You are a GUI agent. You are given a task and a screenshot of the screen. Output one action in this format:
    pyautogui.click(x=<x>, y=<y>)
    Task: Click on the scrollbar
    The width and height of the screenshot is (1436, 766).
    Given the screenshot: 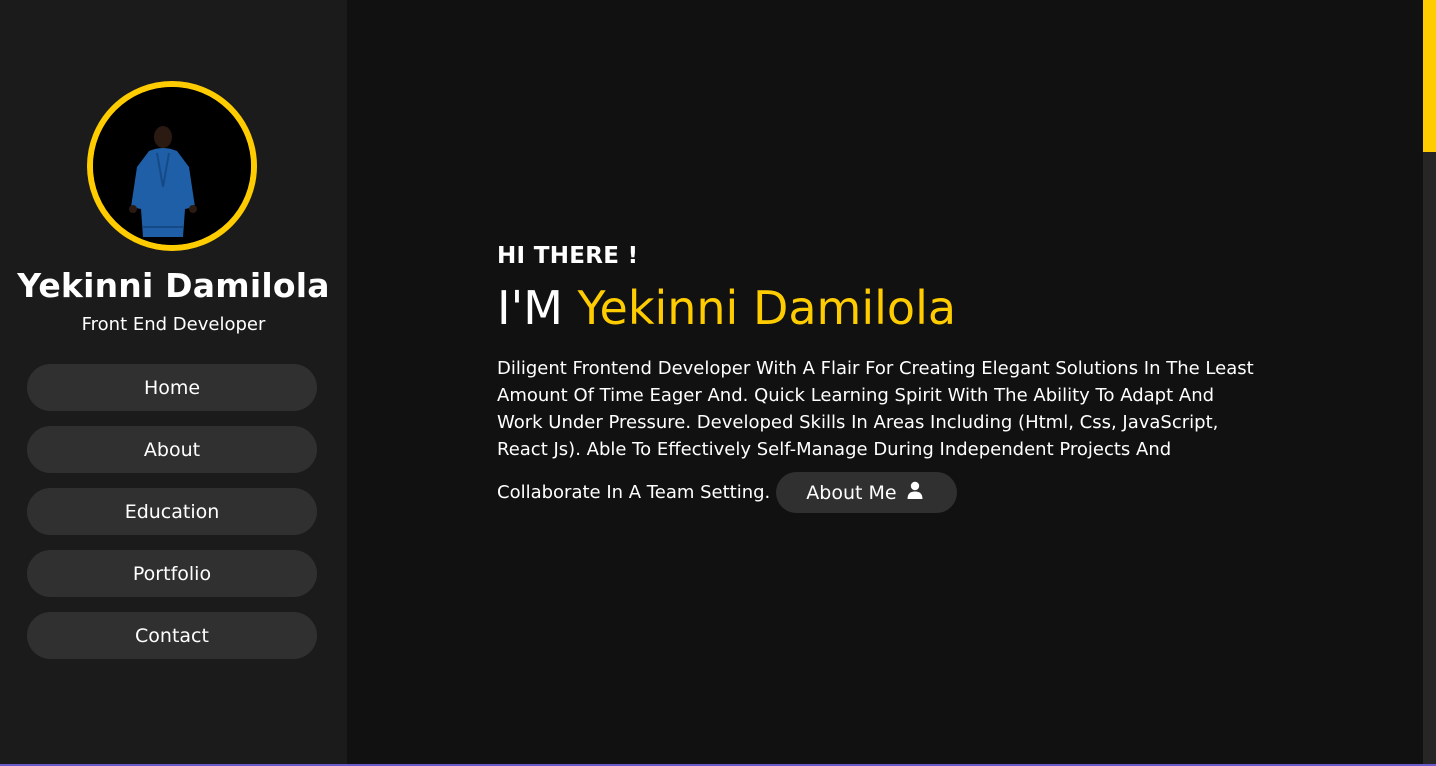 What is the action you would take?
    pyautogui.click(x=1429, y=383)
    